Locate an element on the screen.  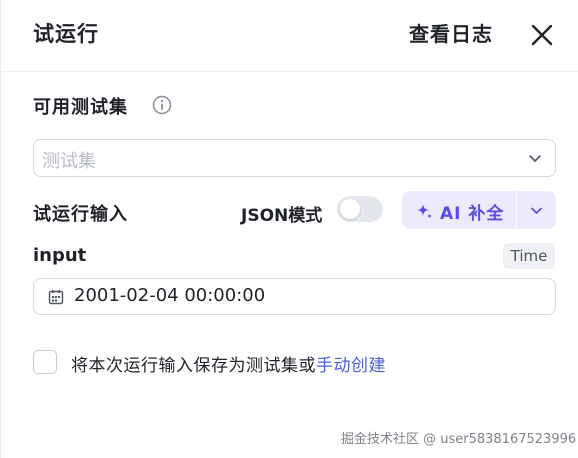
close-icon is located at coordinates (542, 35).